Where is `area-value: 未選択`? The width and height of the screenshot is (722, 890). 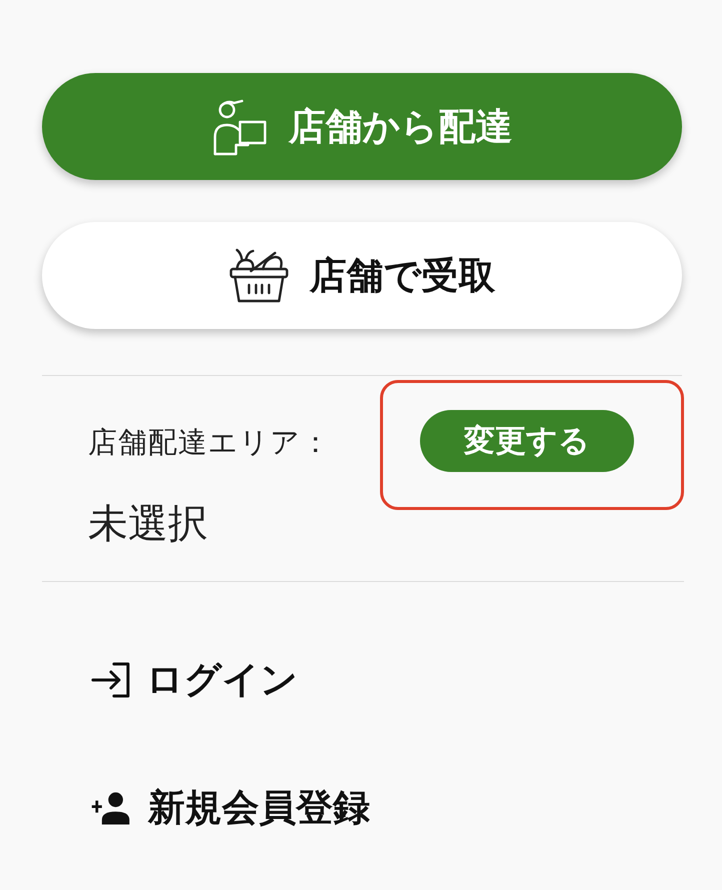 area-value: 未選択 is located at coordinates (148, 524).